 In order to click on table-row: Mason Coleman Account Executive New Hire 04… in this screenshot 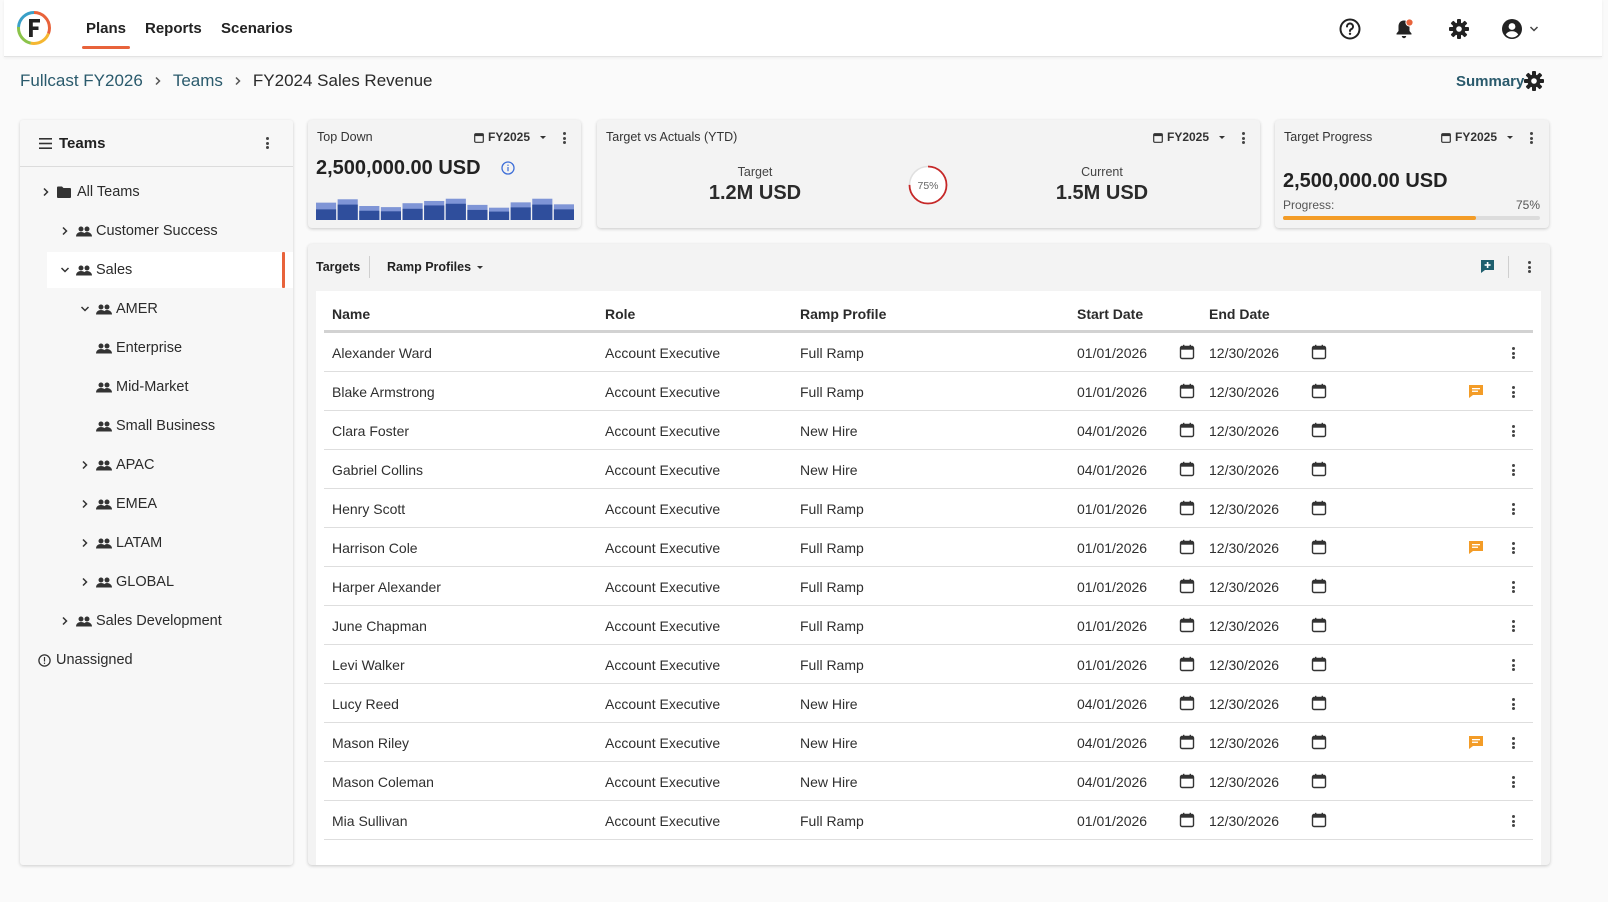, I will do `click(928, 781)`.